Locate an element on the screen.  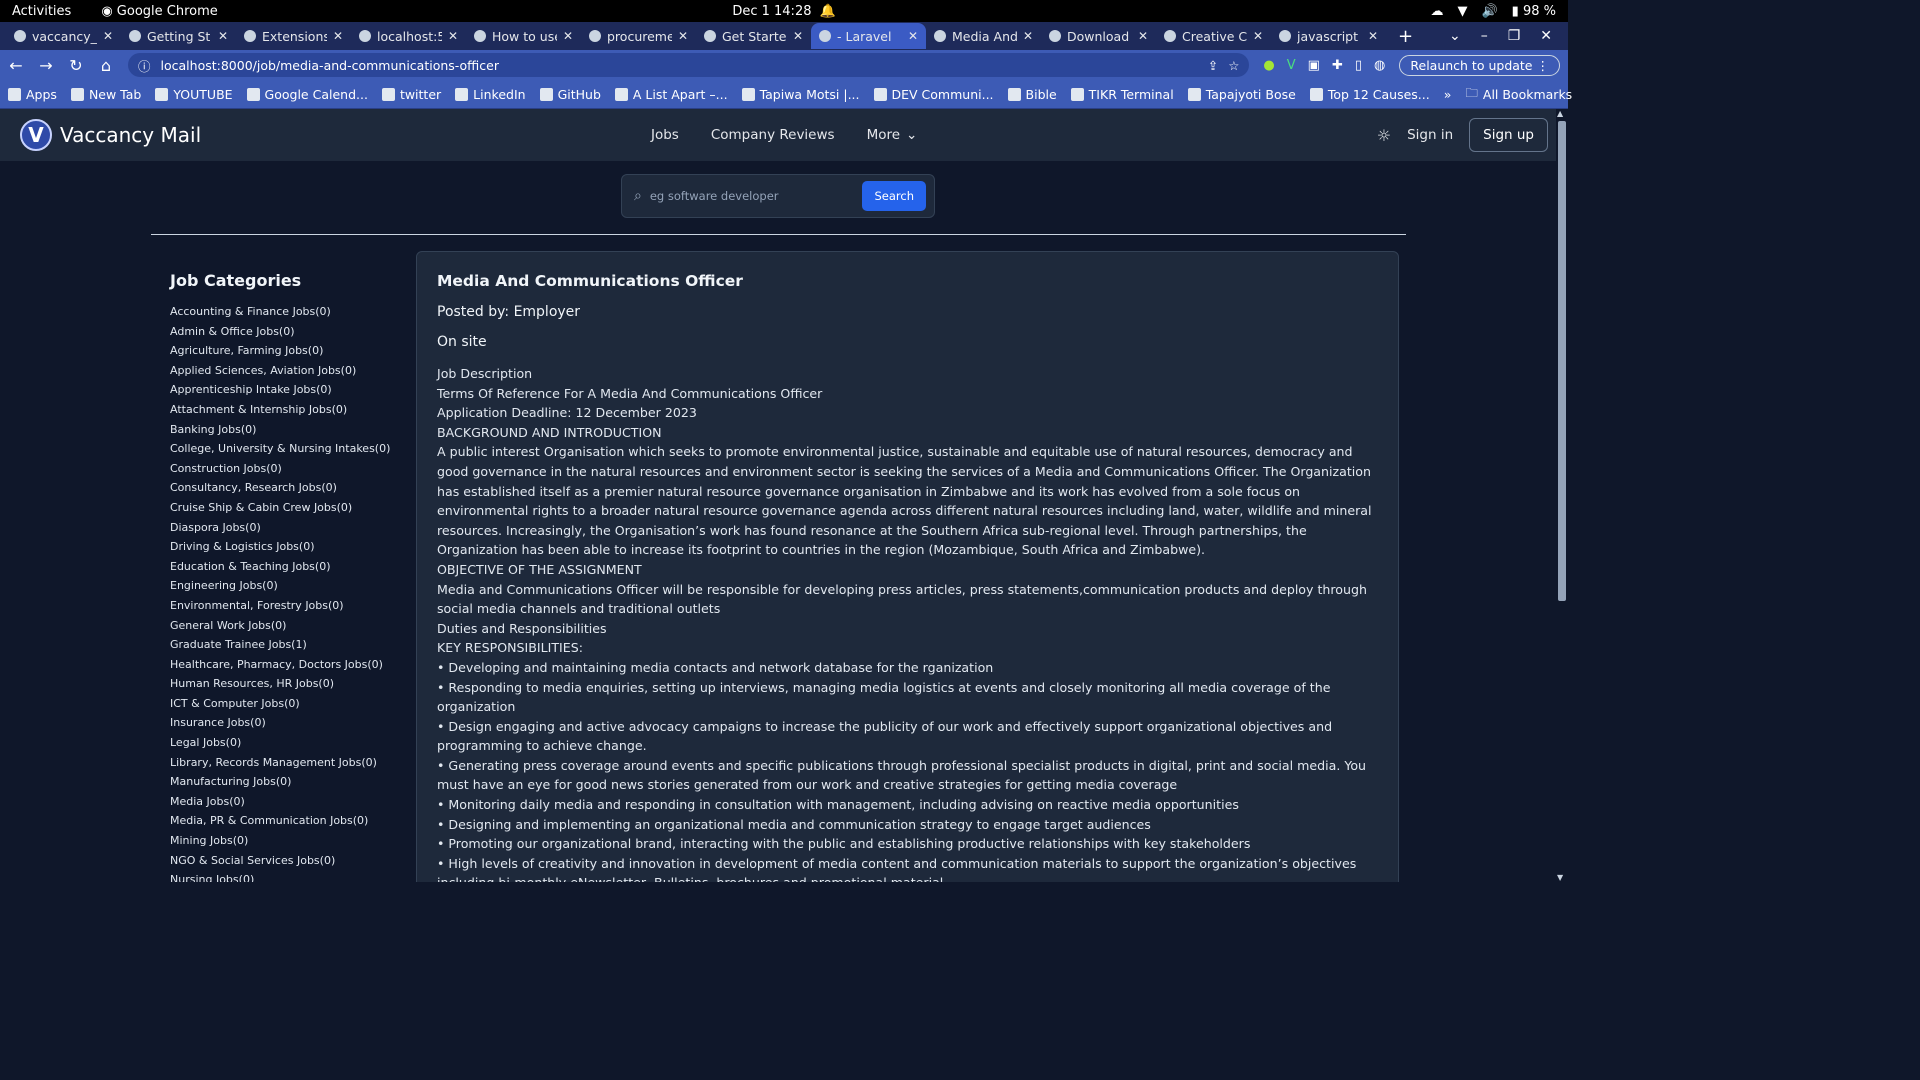
category-link: Diaspora Jobs(0) is located at coordinates (285, 528).